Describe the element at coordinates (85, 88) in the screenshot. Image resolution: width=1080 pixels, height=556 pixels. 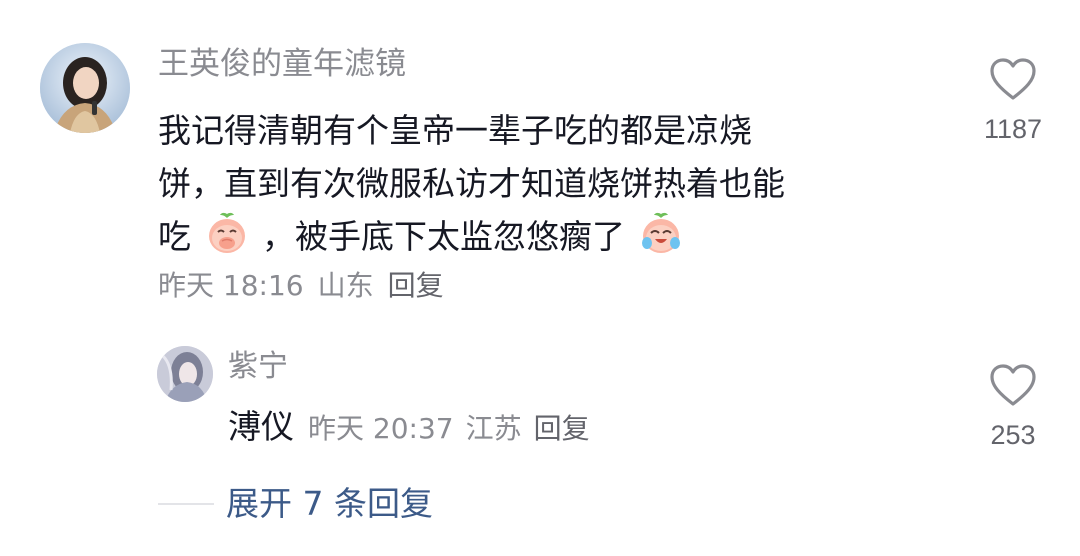
I see `commenter-avatar` at that location.